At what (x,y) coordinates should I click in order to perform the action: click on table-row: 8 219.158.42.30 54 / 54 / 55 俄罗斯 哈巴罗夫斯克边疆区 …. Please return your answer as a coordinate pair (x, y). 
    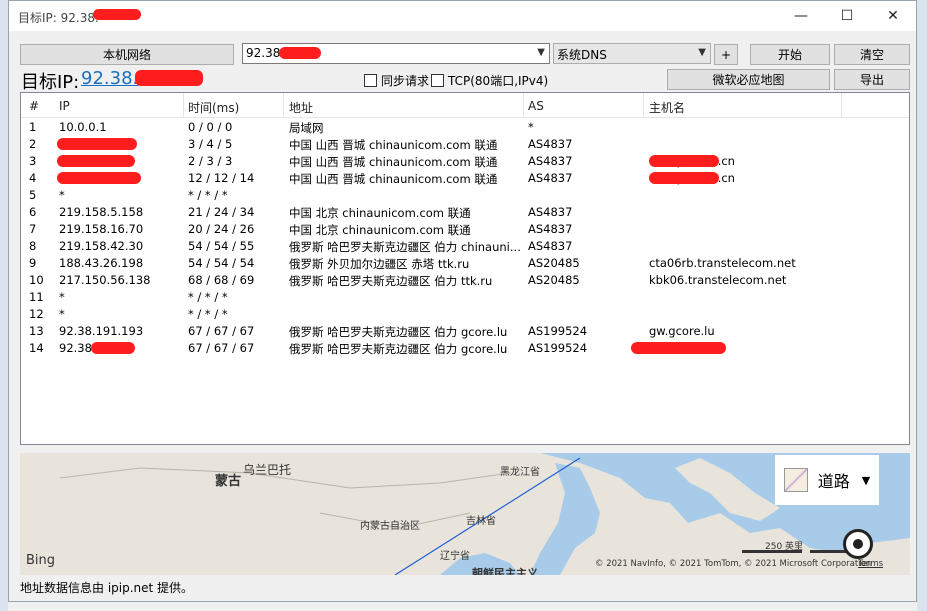
    Looking at the image, I should click on (465, 246).